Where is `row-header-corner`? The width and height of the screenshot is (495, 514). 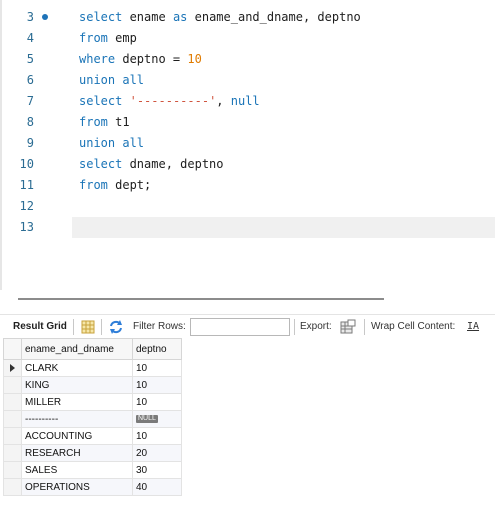
row-header-corner is located at coordinates (12, 349).